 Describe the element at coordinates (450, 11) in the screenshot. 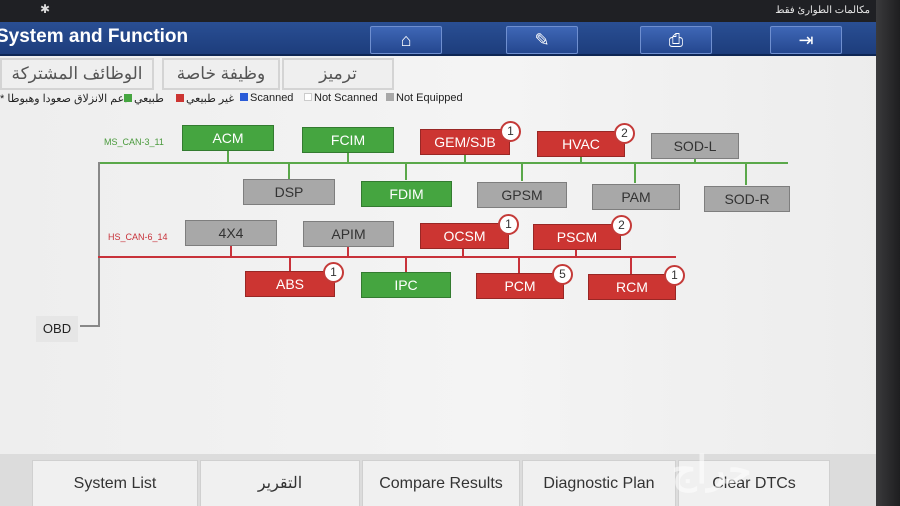

I see `status-bar: ✱ مكالمات الطوارئ فقط` at that location.